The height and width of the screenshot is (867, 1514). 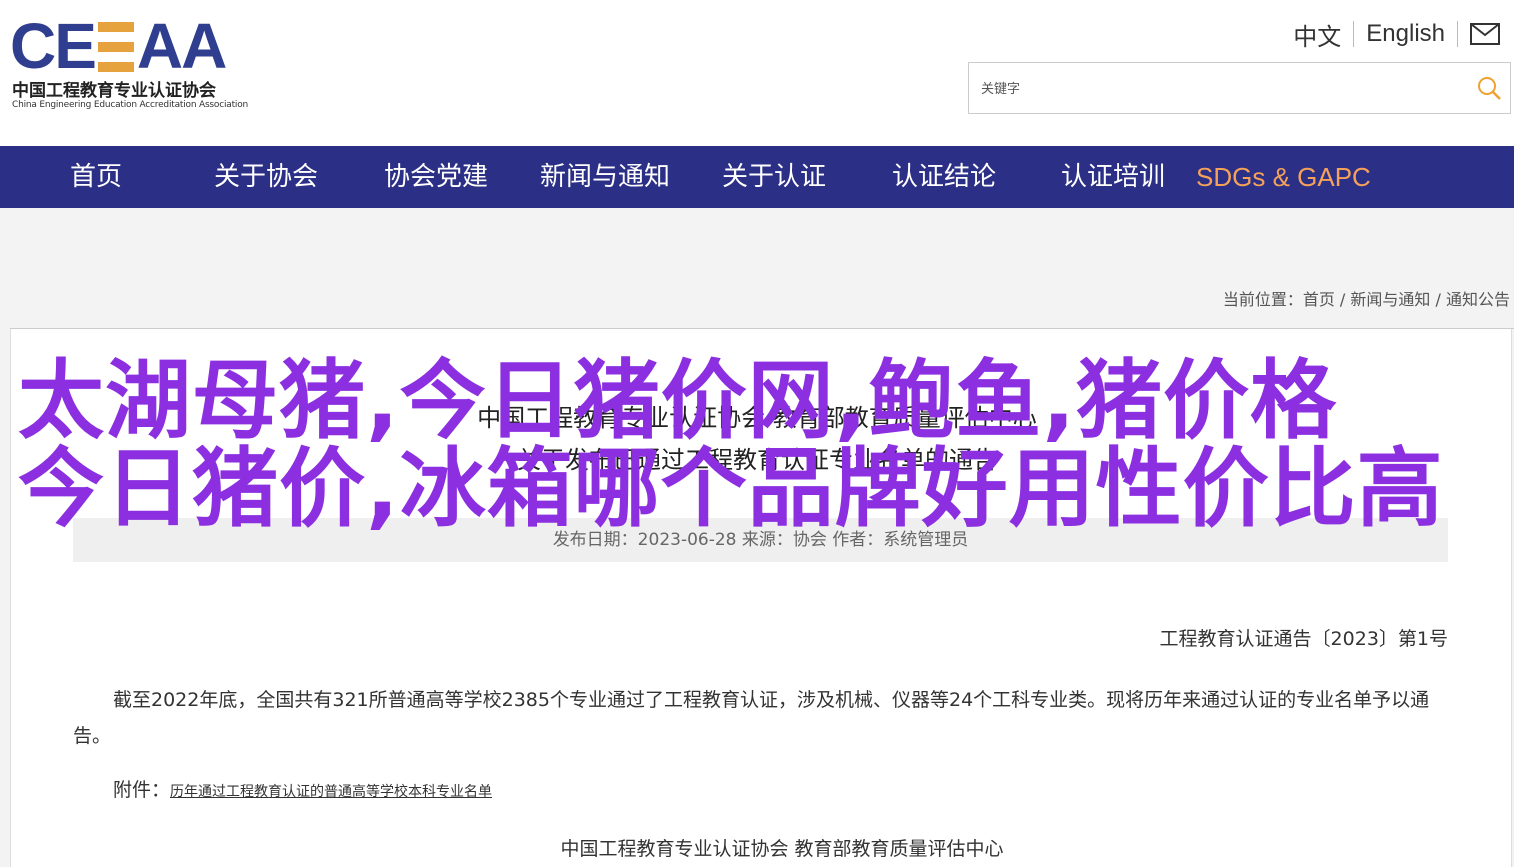 What do you see at coordinates (114, 91) in the screenshot?
I see `logo-name-cn: 中国工程教育专业认证协会` at bounding box center [114, 91].